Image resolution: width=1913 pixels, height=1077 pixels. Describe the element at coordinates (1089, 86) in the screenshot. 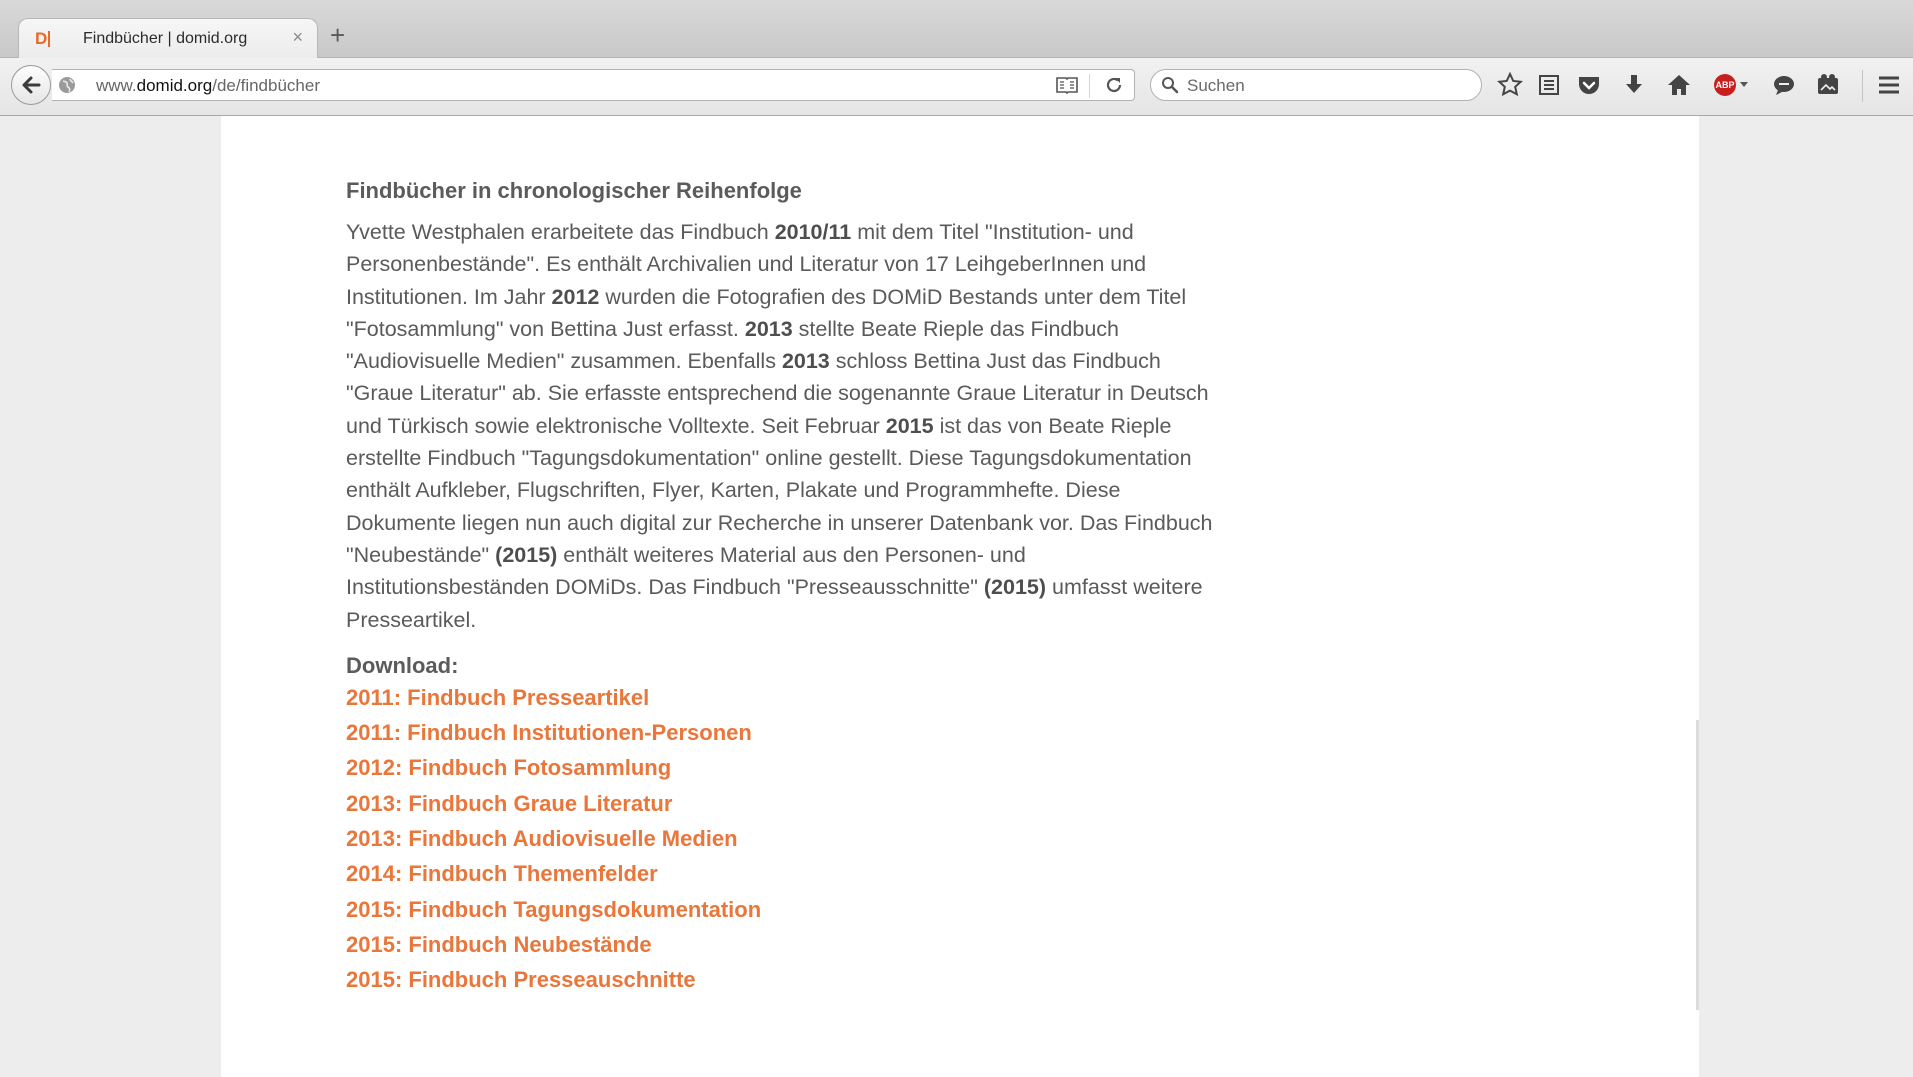

I see `url-separator` at that location.